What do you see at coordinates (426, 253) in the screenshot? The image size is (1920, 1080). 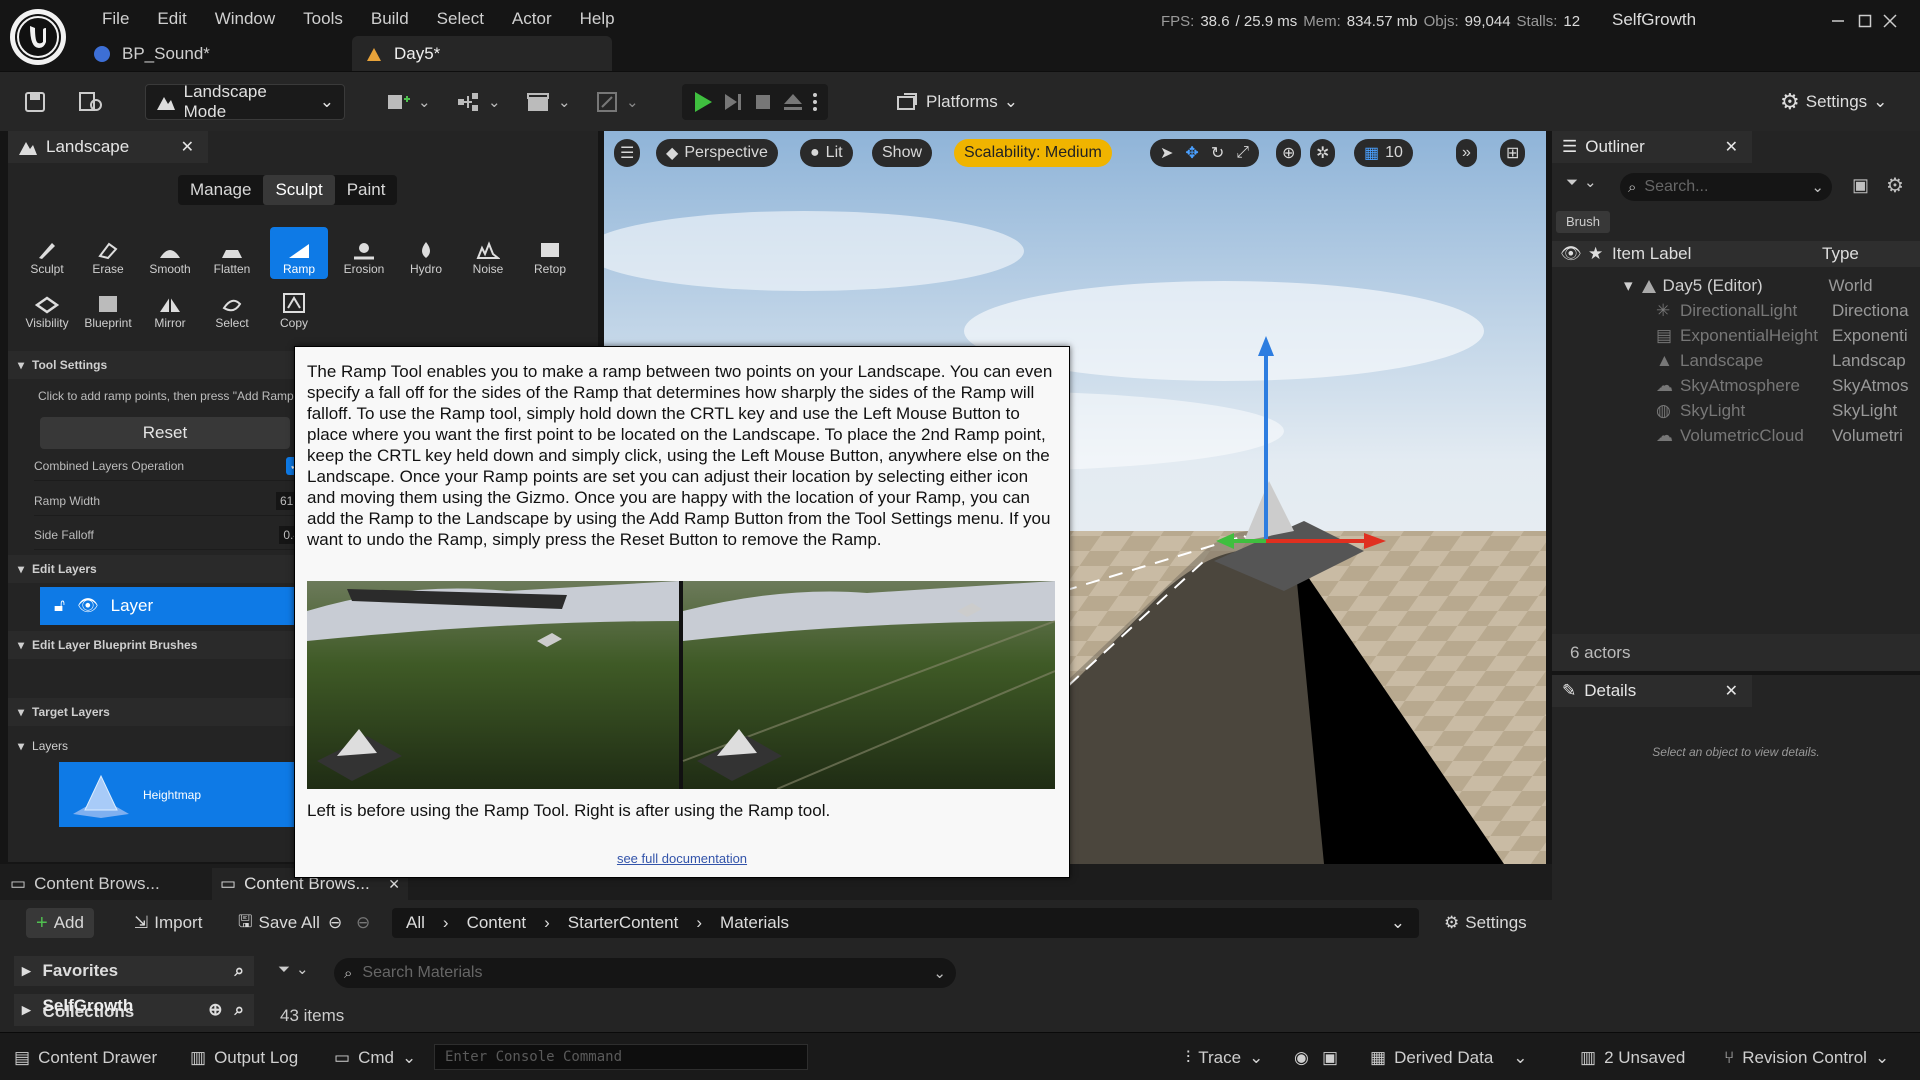 I see `tool-hydro: Hydro` at bounding box center [426, 253].